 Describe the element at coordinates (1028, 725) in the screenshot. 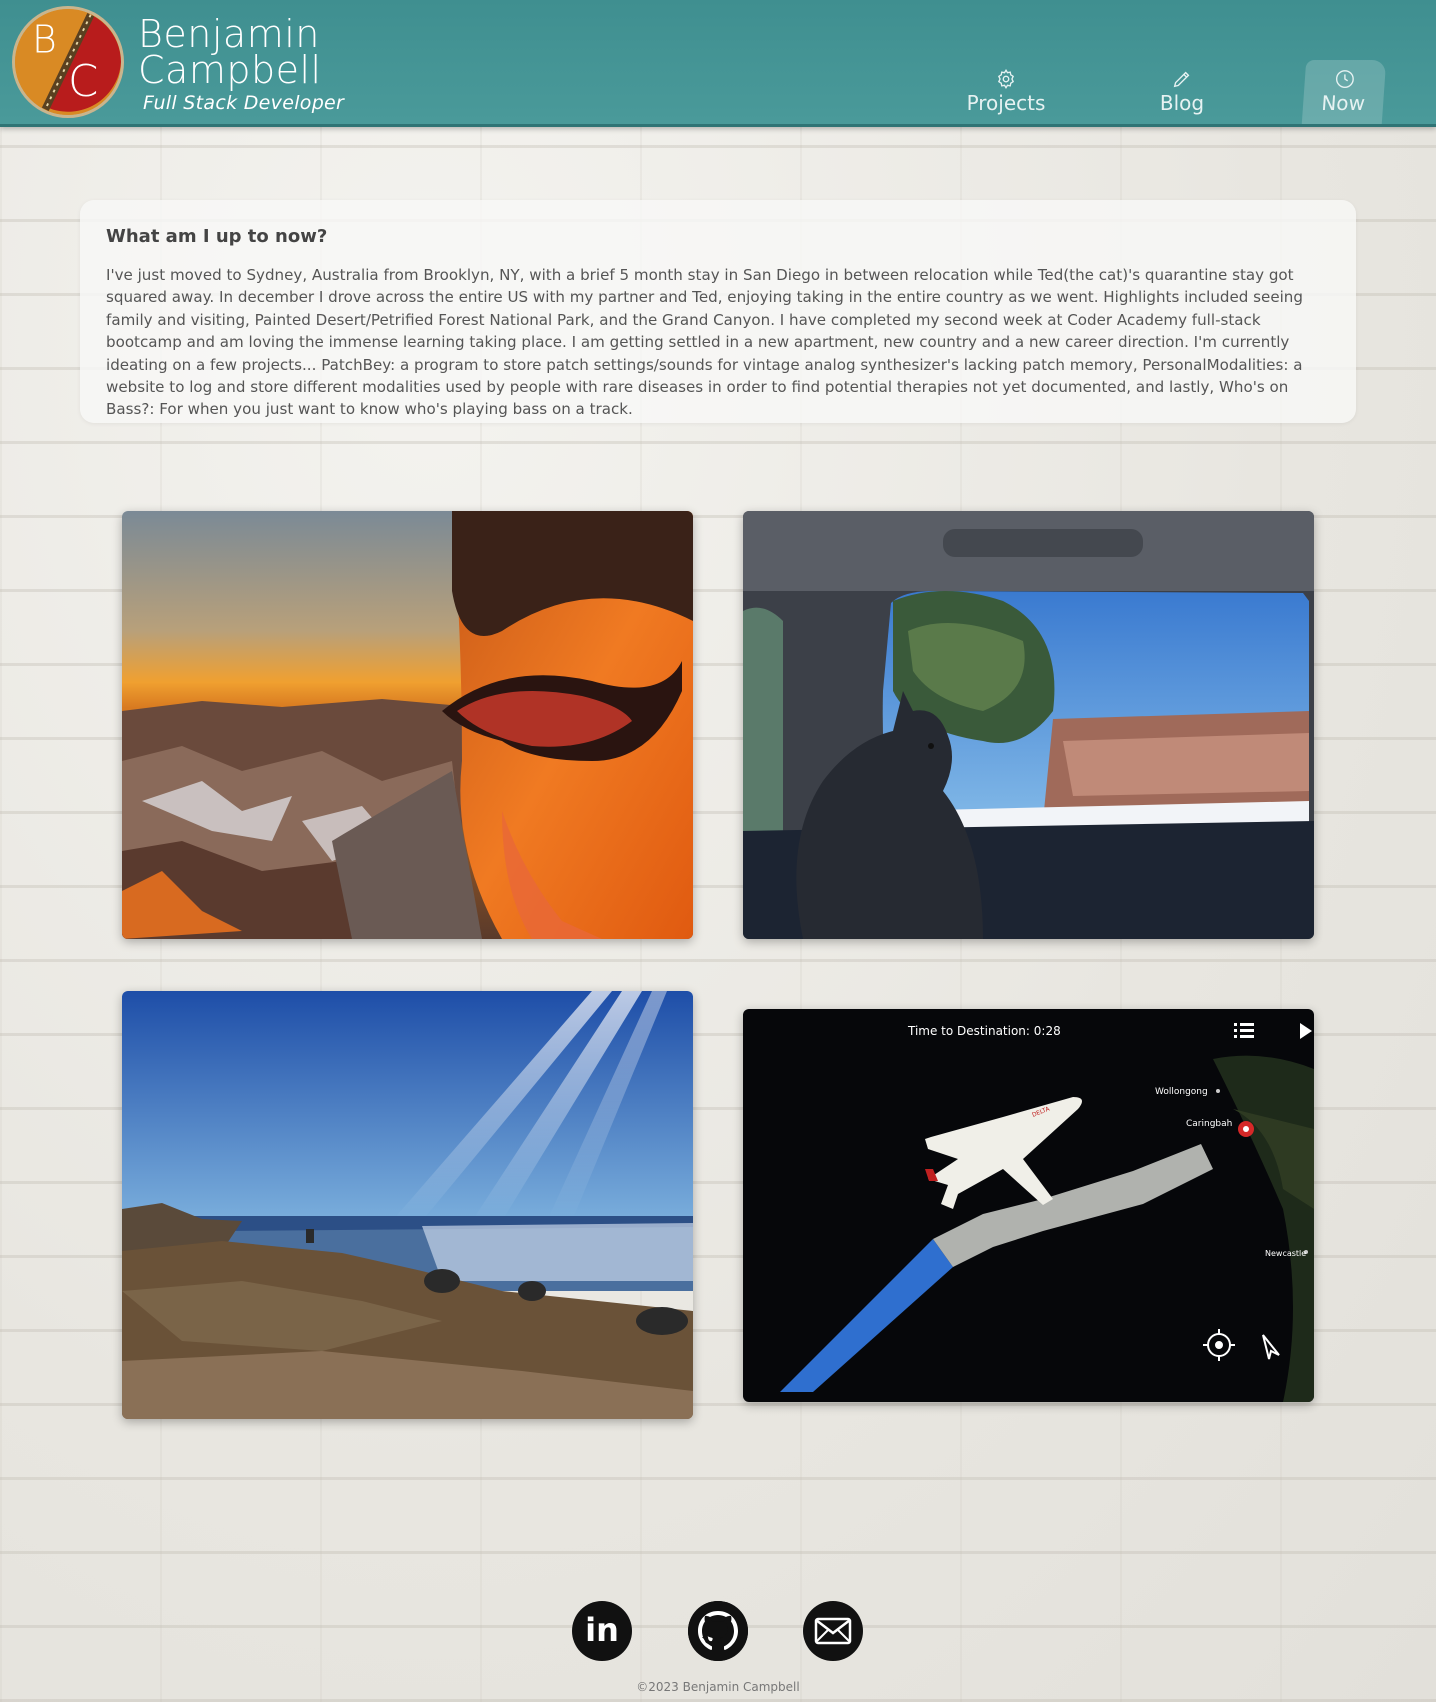

I see `photo-cat-grand-canyon` at that location.